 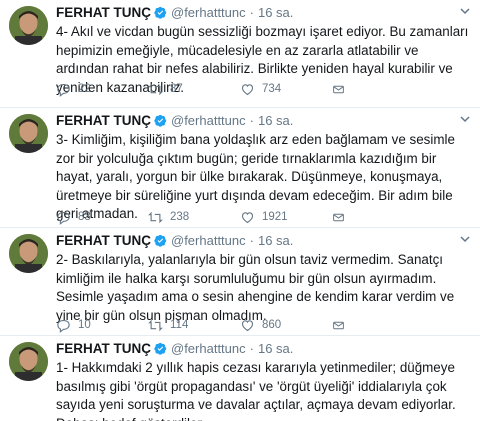 I want to click on retweet-count: 87, so click(x=176, y=89).